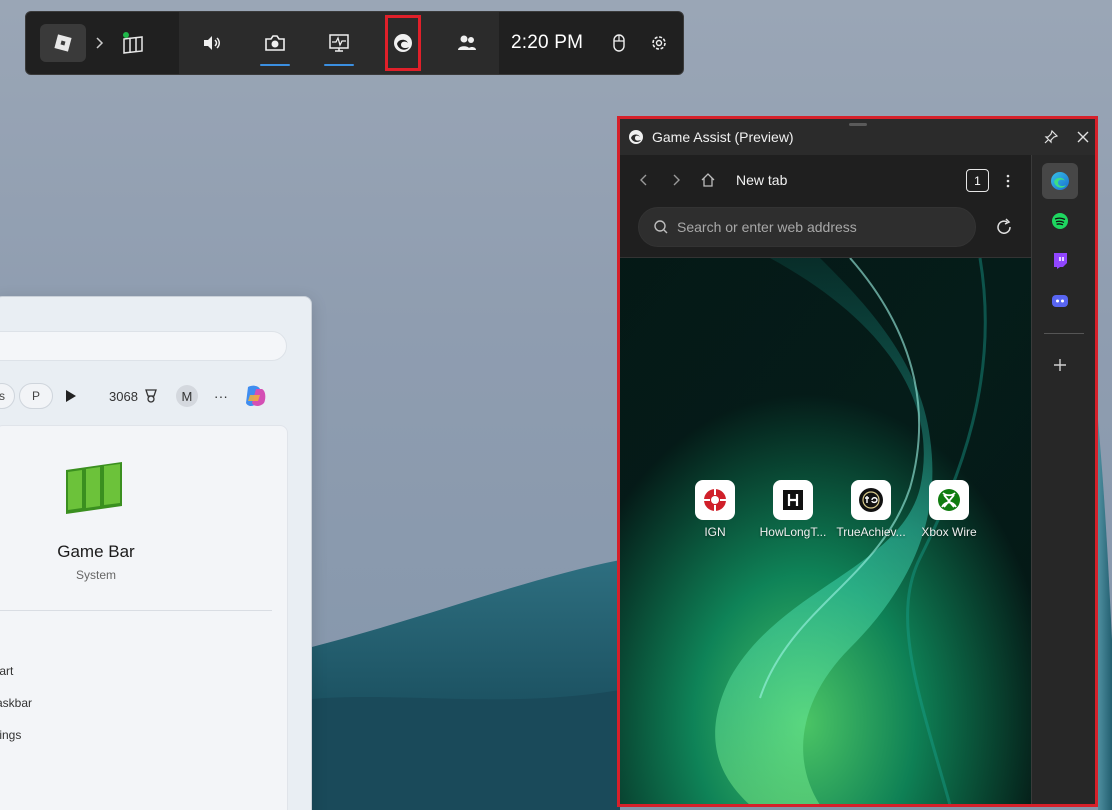 The width and height of the screenshot is (1112, 810). I want to click on performance-icon, so click(339, 43).